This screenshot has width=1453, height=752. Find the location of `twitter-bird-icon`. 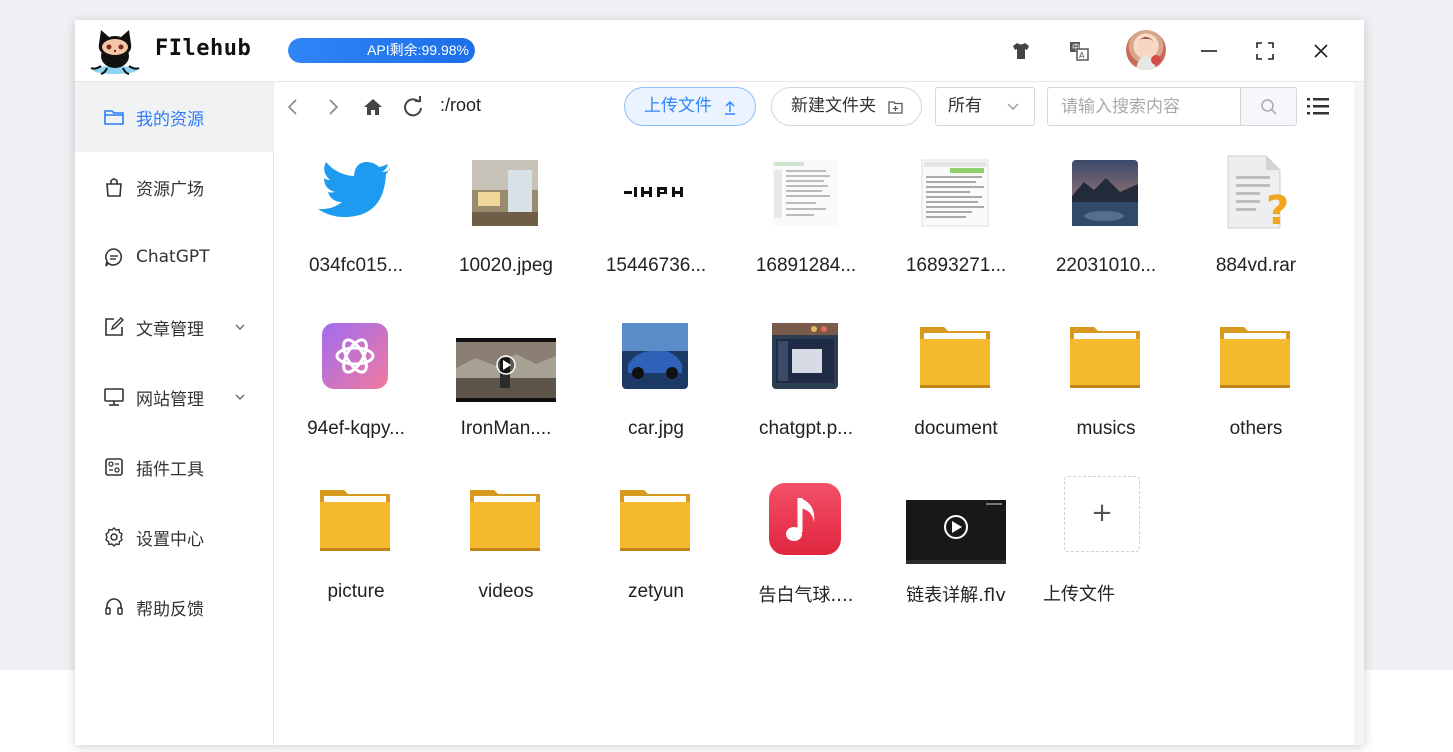

twitter-bird-icon is located at coordinates (354, 189).